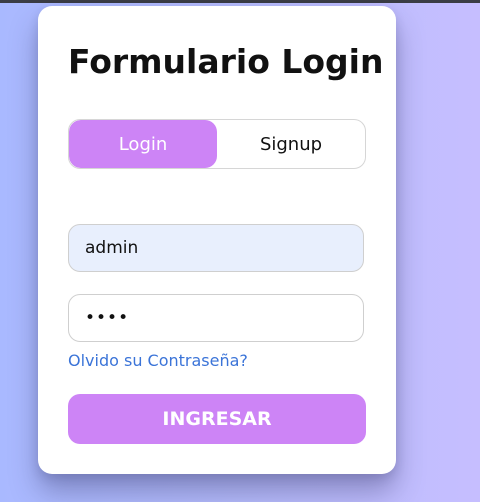 This screenshot has width=480, height=502. I want to click on forgot-password-link: Olvido su Contraseña?, so click(158, 360).